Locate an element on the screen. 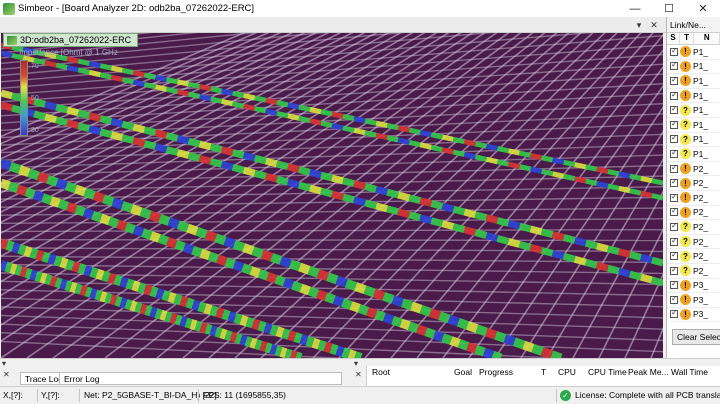 Image resolution: width=720 pixels, height=404 pixels. maximize-button: ☐ is located at coordinates (669, 8).